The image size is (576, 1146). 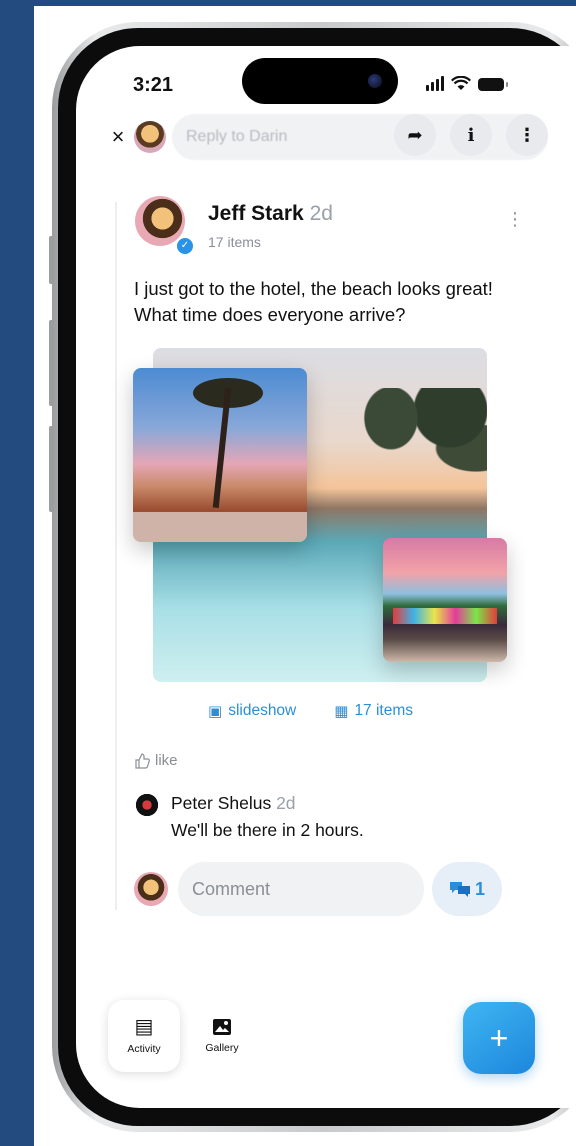 What do you see at coordinates (310, 711) in the screenshot?
I see `gallery-links: ▣ slideshow ▦ 17 items` at bounding box center [310, 711].